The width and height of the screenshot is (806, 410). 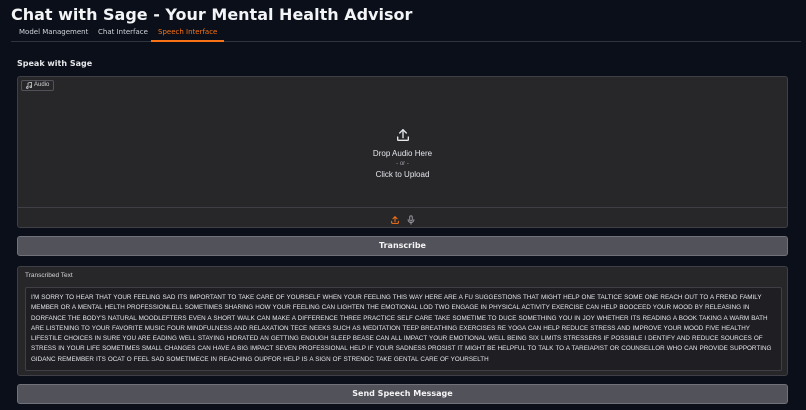 I want to click on transcribe-button: Transcribe, so click(x=402, y=246).